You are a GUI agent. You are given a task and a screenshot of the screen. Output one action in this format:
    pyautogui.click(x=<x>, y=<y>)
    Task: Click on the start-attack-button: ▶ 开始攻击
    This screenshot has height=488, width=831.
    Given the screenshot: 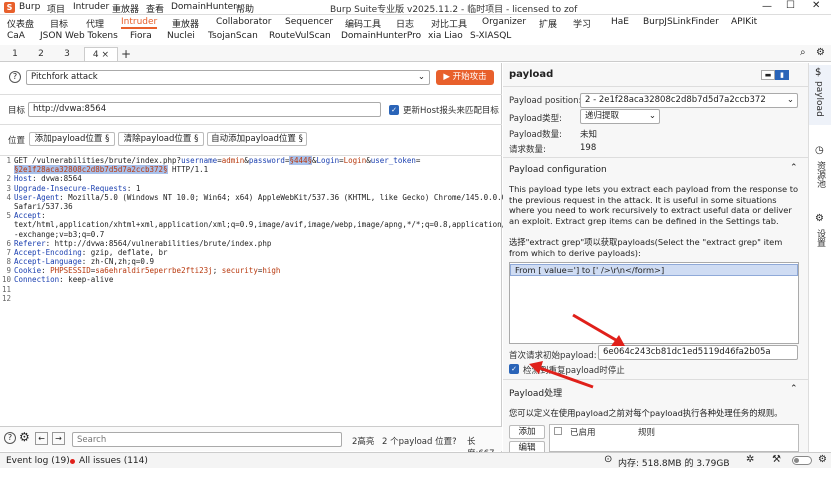 What is the action you would take?
    pyautogui.click(x=465, y=77)
    